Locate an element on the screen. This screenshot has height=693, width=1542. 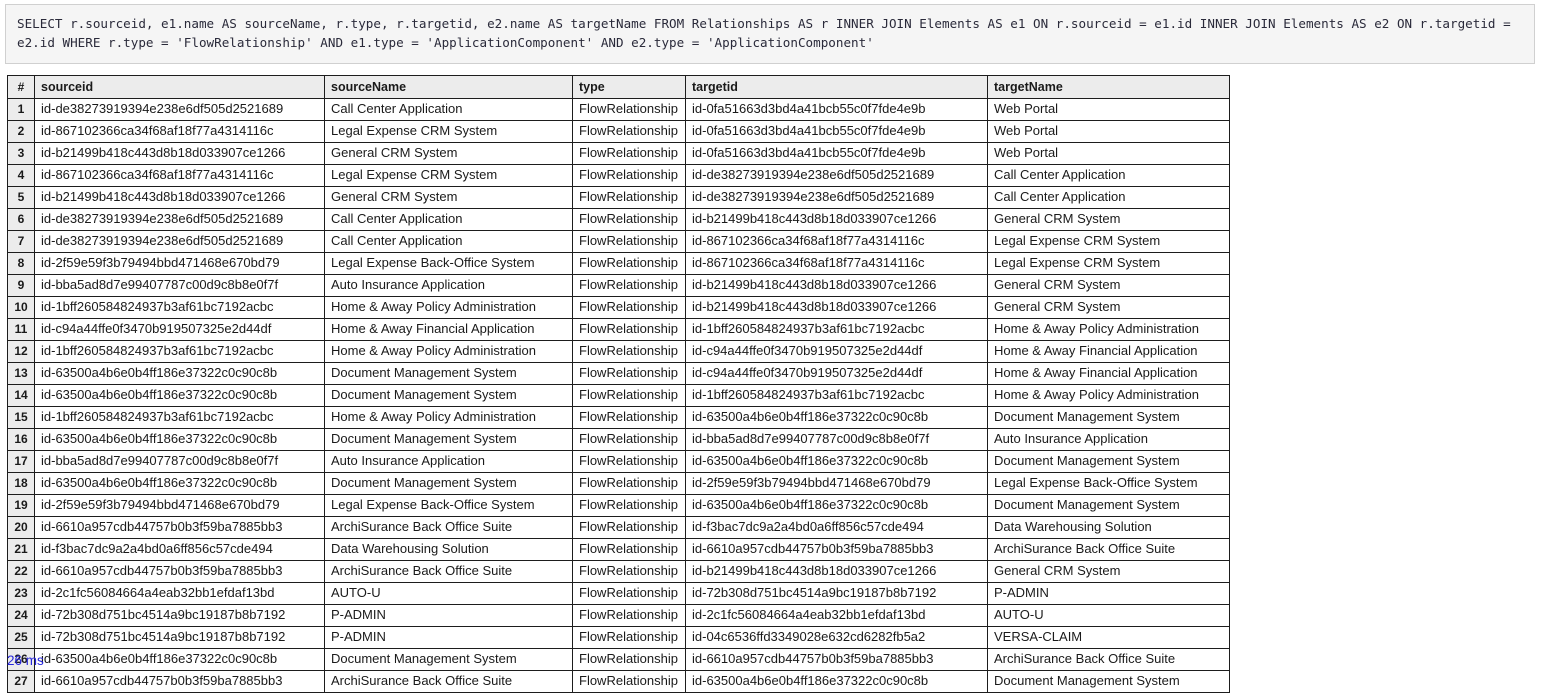
cell-targetname: VERSA-CLAIM is located at coordinates (1108, 637).